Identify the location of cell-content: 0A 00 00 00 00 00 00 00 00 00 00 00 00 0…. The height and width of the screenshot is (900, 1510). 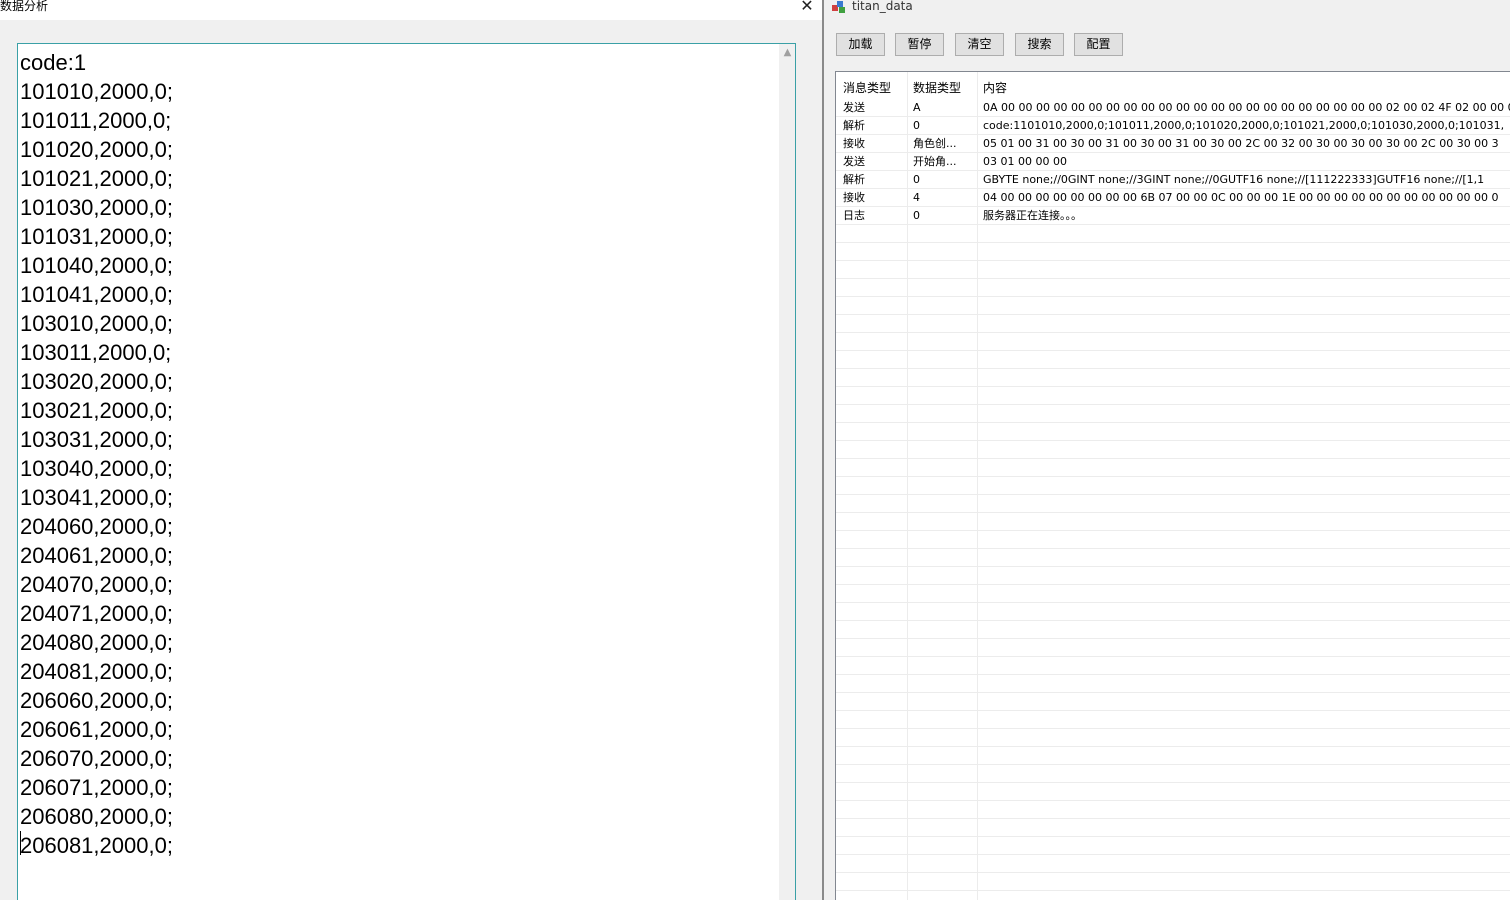
(1246, 107).